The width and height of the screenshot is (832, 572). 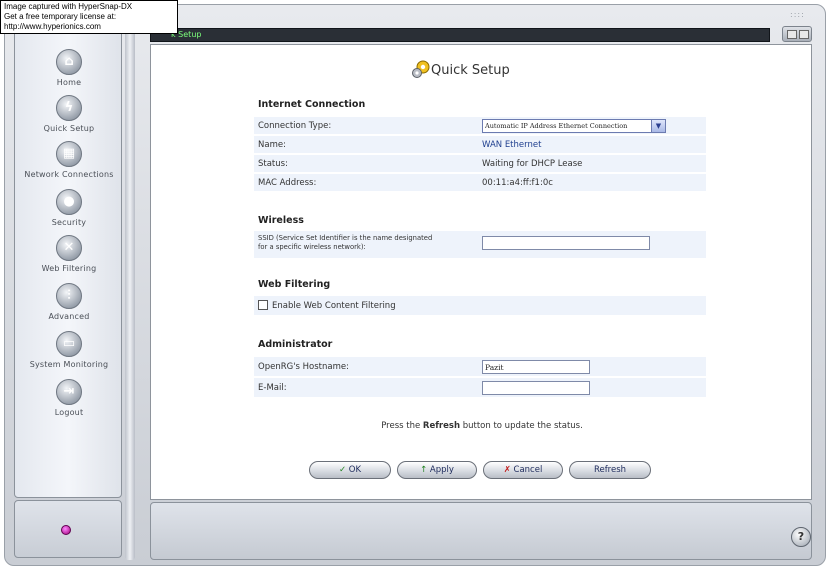 What do you see at coordinates (69, 174) in the screenshot?
I see `sidebar-item-label: Network Connections` at bounding box center [69, 174].